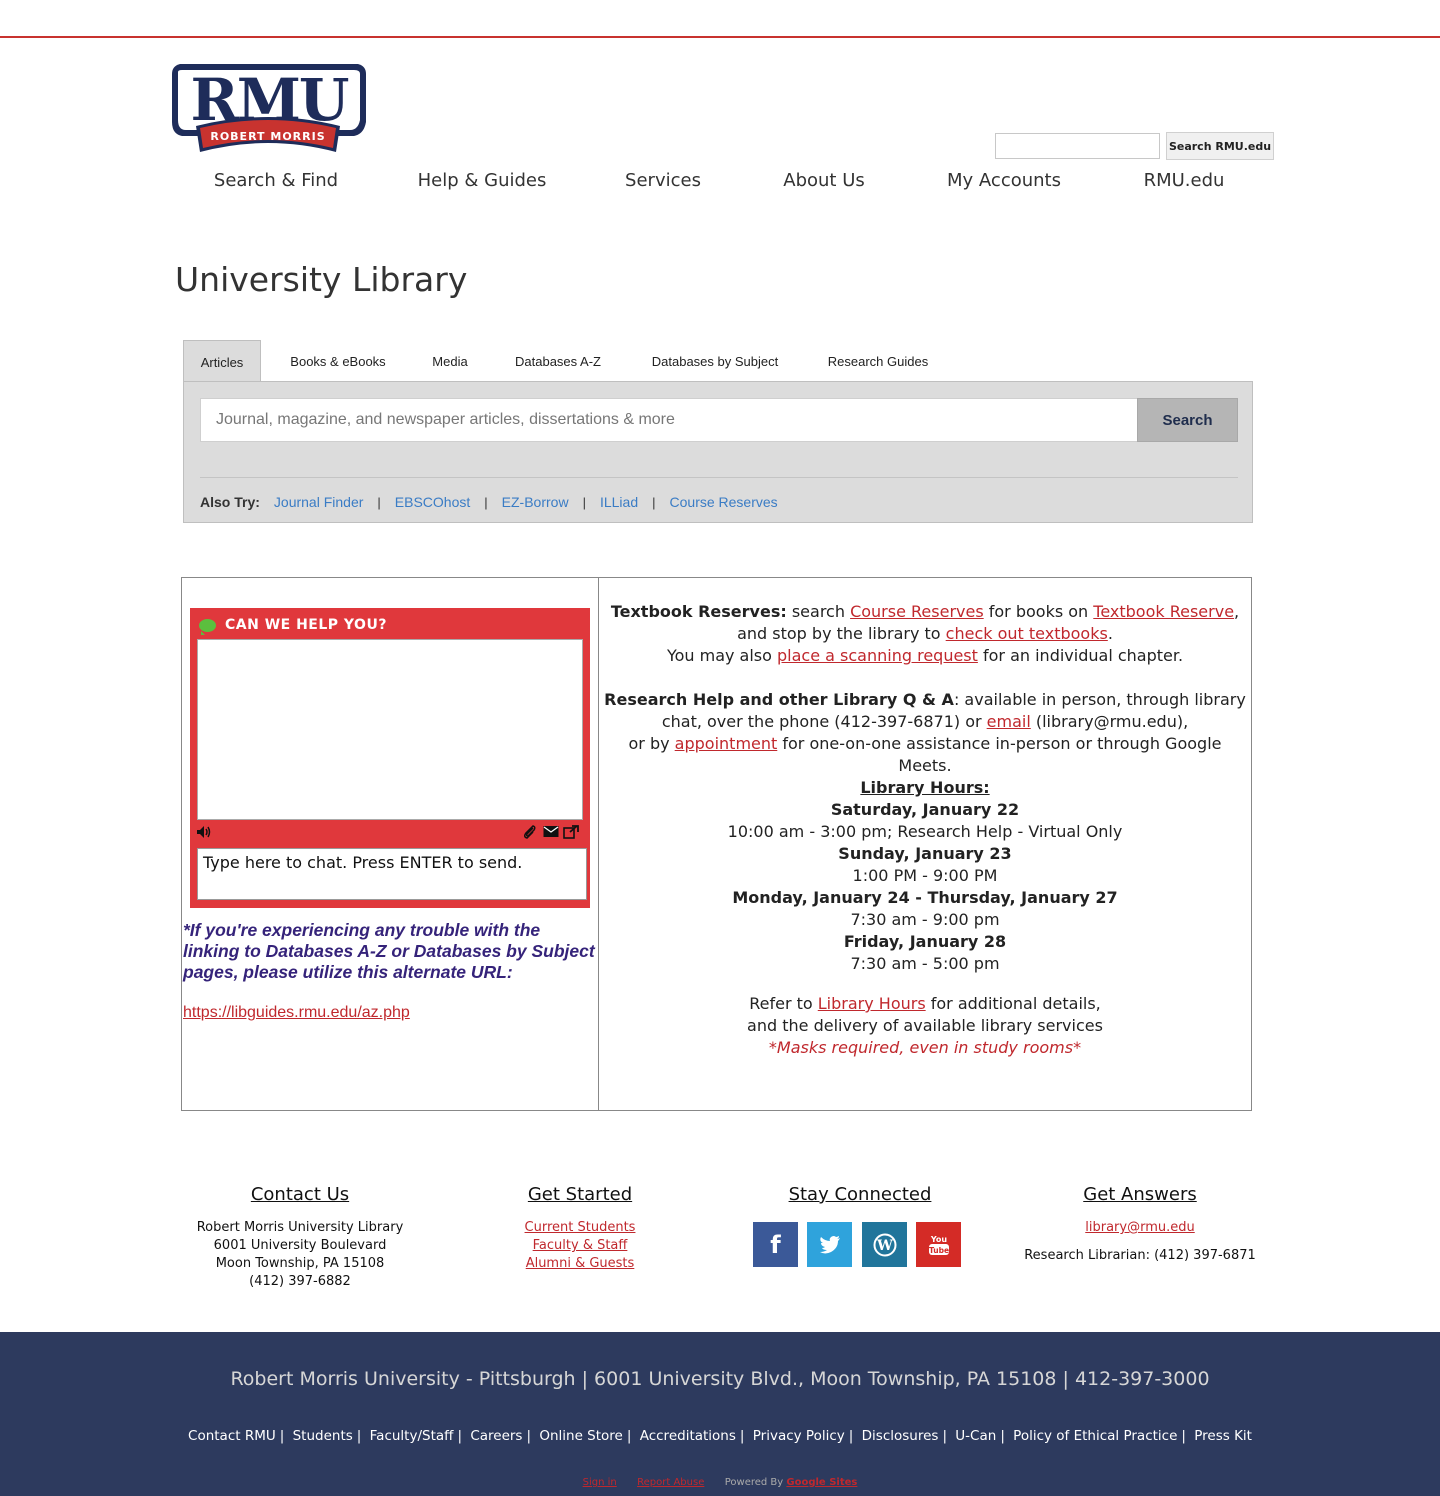 The image size is (1440, 1496). What do you see at coordinates (1163, 611) in the screenshot?
I see `textbook-reserve-link: Textbook Reserve` at bounding box center [1163, 611].